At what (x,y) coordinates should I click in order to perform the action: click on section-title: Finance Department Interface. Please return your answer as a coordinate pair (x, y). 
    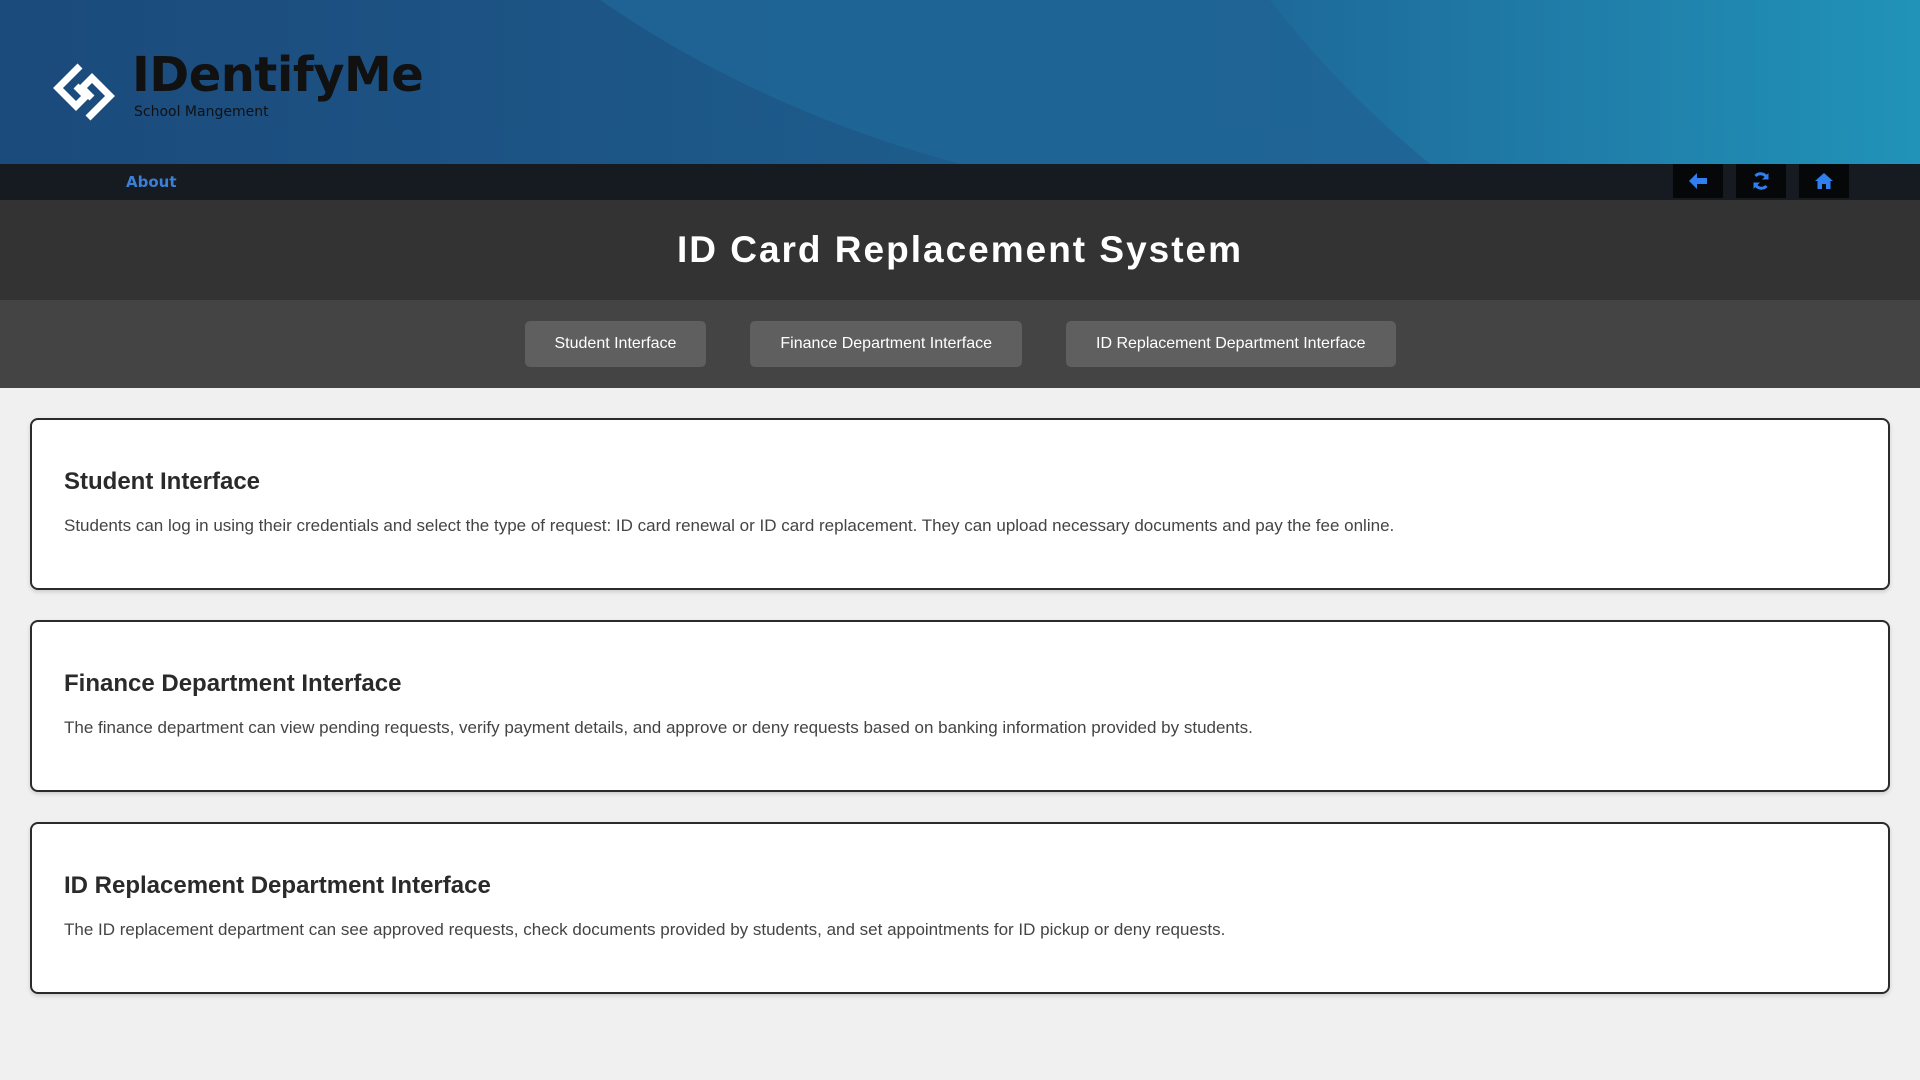
    Looking at the image, I should click on (233, 683).